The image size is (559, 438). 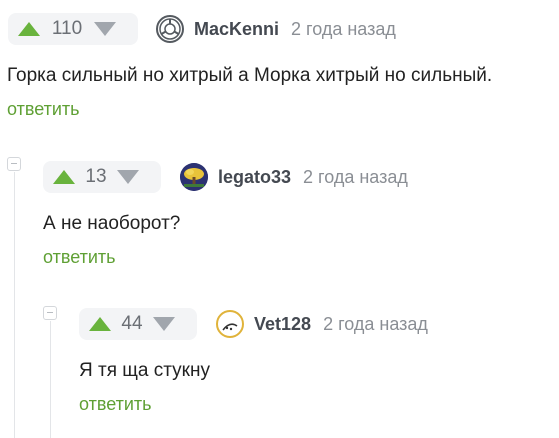 I want to click on vote-box: 110, so click(x=73, y=29).